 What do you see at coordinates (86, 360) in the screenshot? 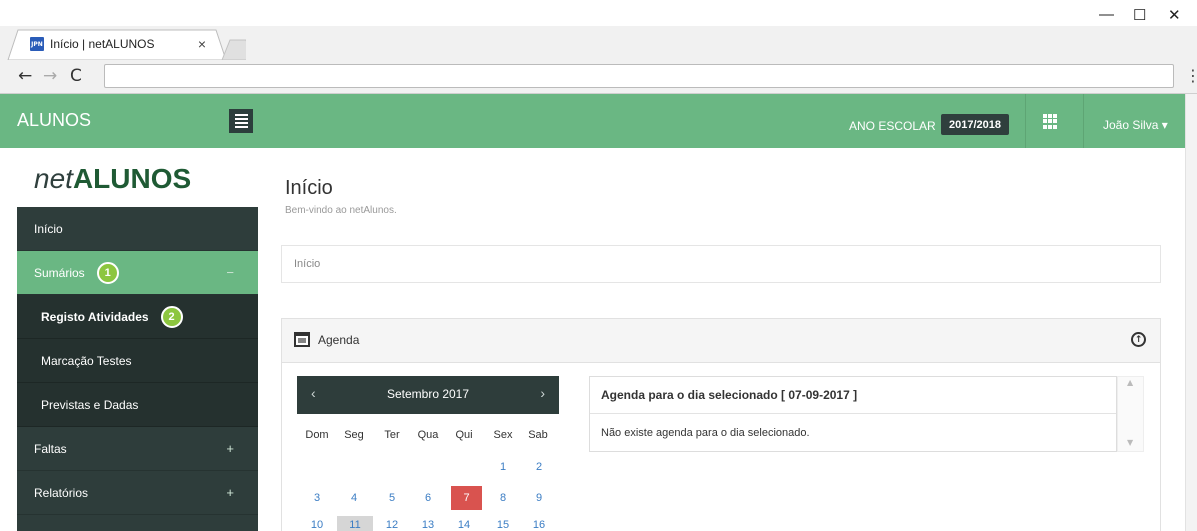
I see `sidebar-item-label: Marcação Testes` at bounding box center [86, 360].